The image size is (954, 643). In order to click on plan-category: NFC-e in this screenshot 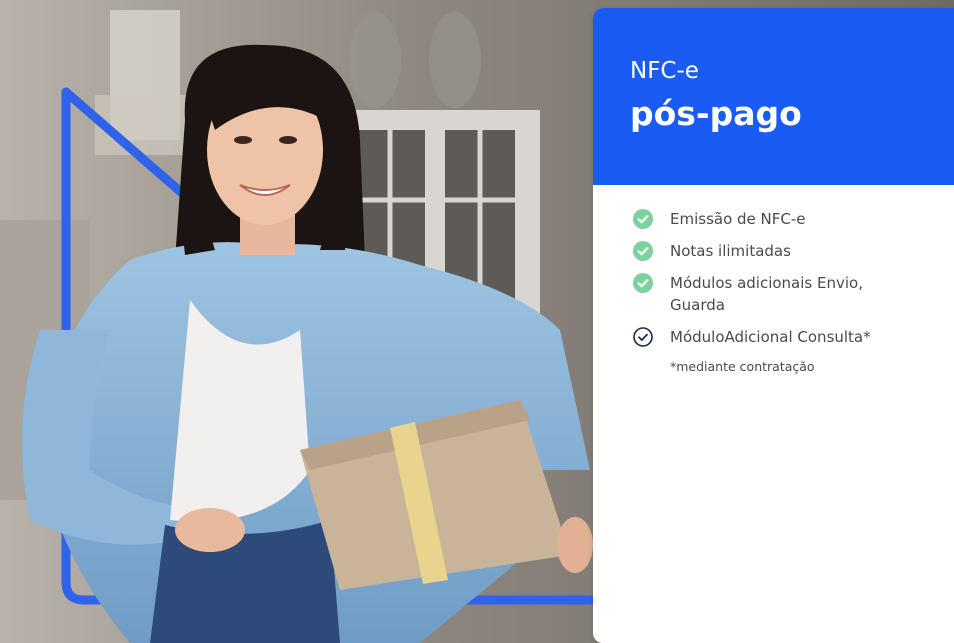, I will do `click(664, 71)`.